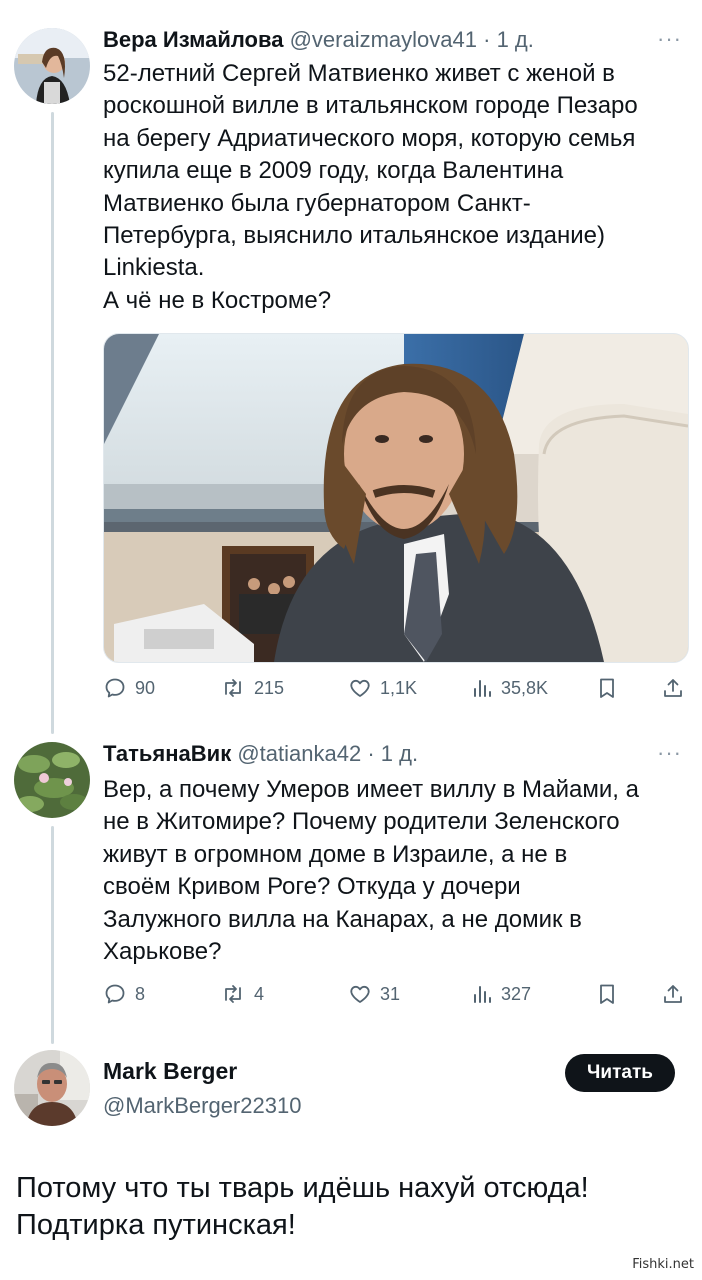 The height and width of the screenshot is (1280, 702). What do you see at coordinates (129, 688) in the screenshot?
I see `reply-button: 90` at bounding box center [129, 688].